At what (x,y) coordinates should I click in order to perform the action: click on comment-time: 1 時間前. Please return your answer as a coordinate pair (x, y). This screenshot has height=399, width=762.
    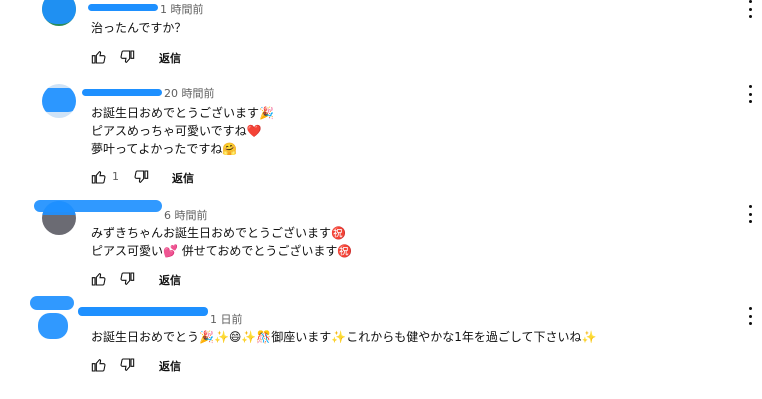
    Looking at the image, I should click on (182, 9).